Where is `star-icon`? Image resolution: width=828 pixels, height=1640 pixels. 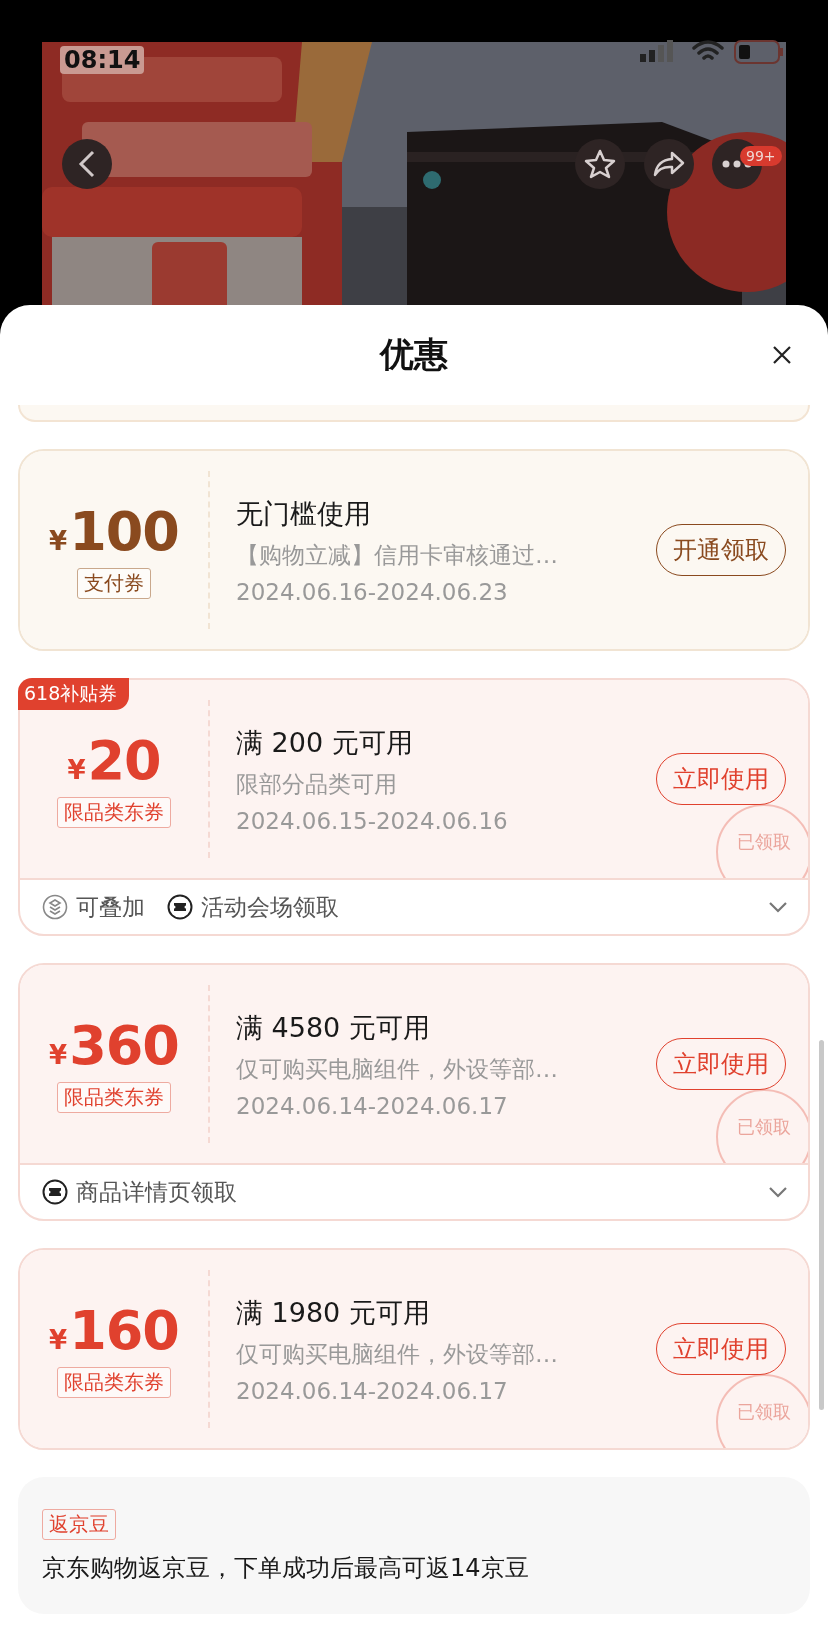 star-icon is located at coordinates (600, 164).